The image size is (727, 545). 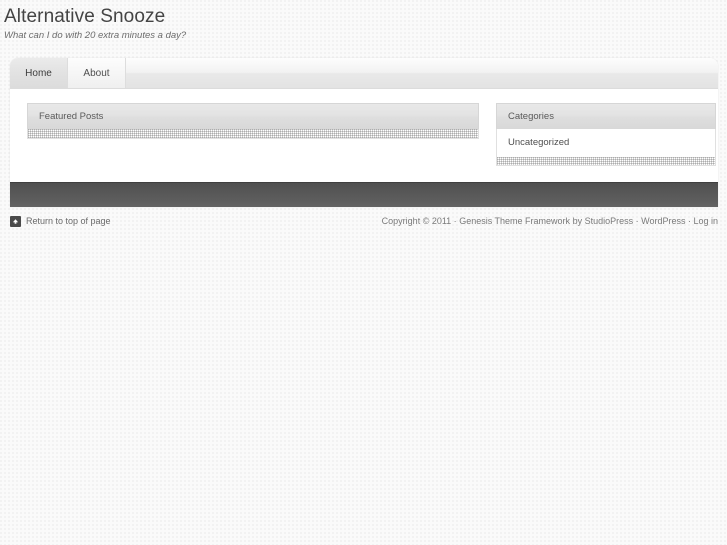 What do you see at coordinates (253, 116) in the screenshot?
I see `widget-title: Featured Posts` at bounding box center [253, 116].